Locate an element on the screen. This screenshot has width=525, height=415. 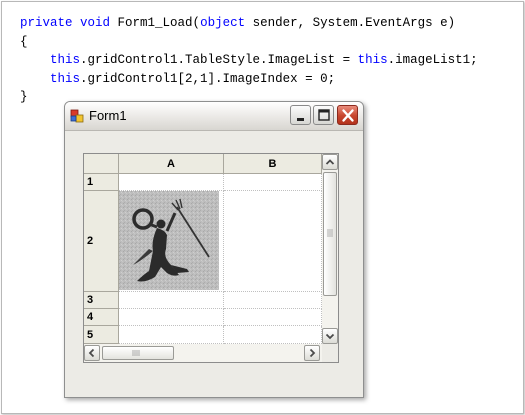
column-header-b: B is located at coordinates (273, 164).